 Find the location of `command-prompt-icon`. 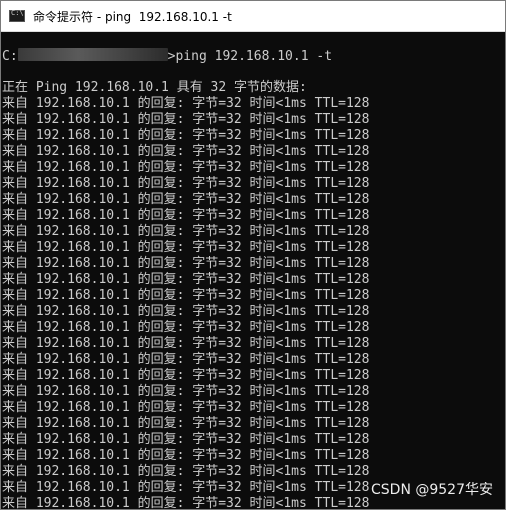

command-prompt-icon is located at coordinates (17, 15).